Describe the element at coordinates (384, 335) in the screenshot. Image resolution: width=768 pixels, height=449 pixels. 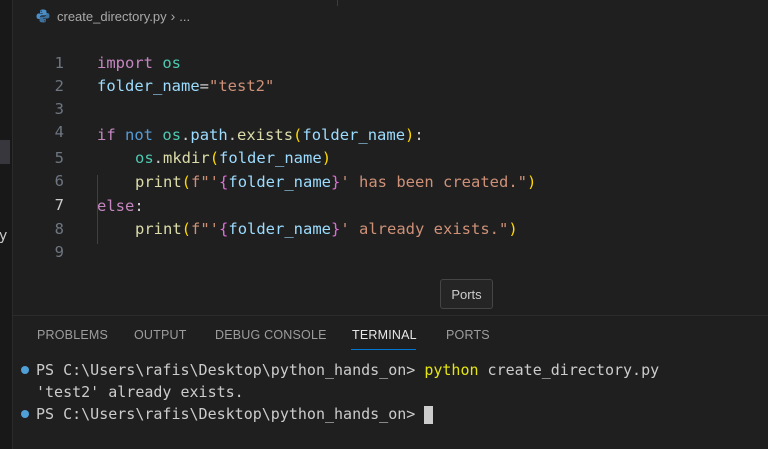
I see `tab-terminal: TERMINAL` at that location.